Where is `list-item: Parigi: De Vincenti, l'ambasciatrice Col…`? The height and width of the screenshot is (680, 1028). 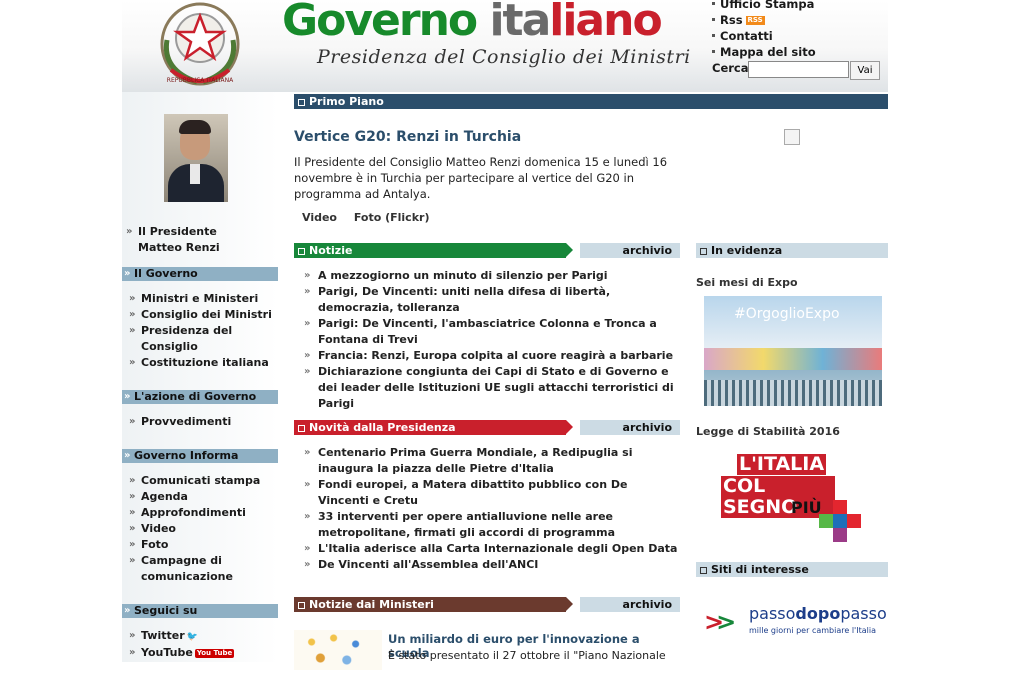 list-item: Parigi: De Vincenti, l'ambasciatrice Col… is located at coordinates (492, 332).